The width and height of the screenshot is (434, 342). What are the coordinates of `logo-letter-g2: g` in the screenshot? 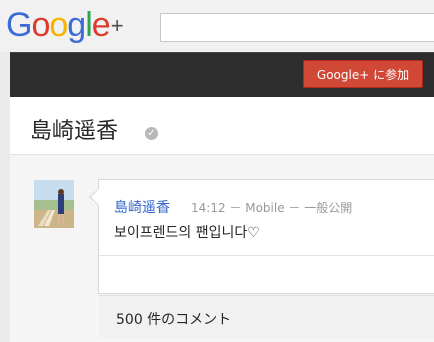 It's located at (76, 25).